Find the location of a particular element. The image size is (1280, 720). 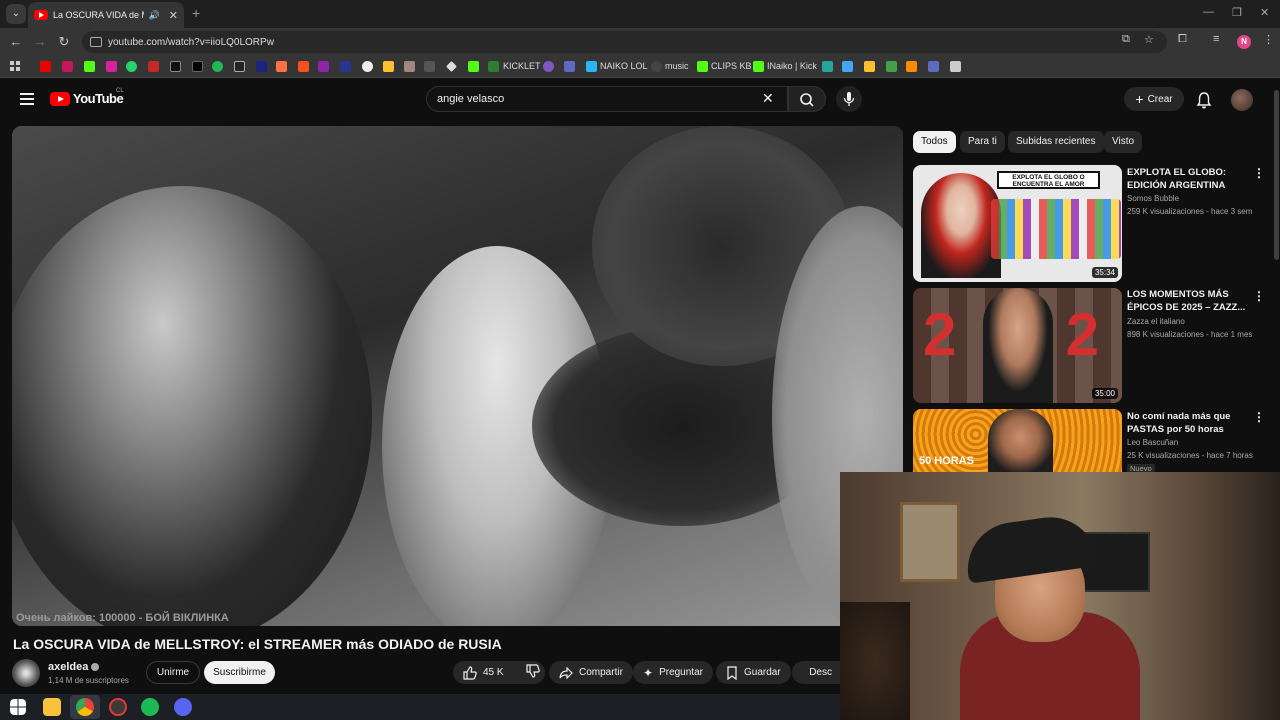

chrome-menu-icon: ⋮ is located at coordinates (1268, 39).